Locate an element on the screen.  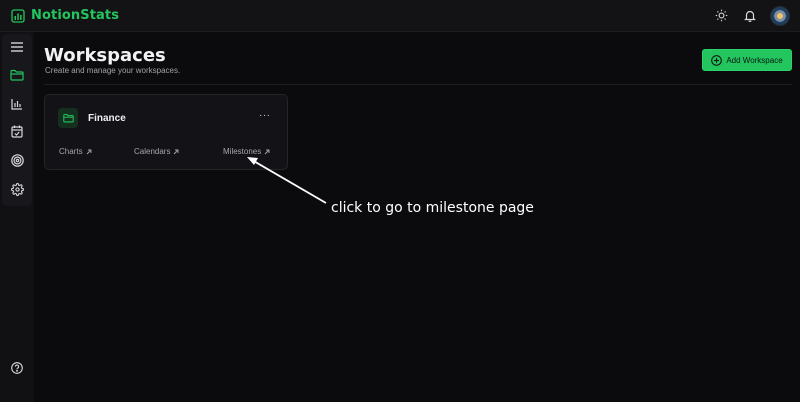
sidebar-item-milestones is located at coordinates (17, 163).